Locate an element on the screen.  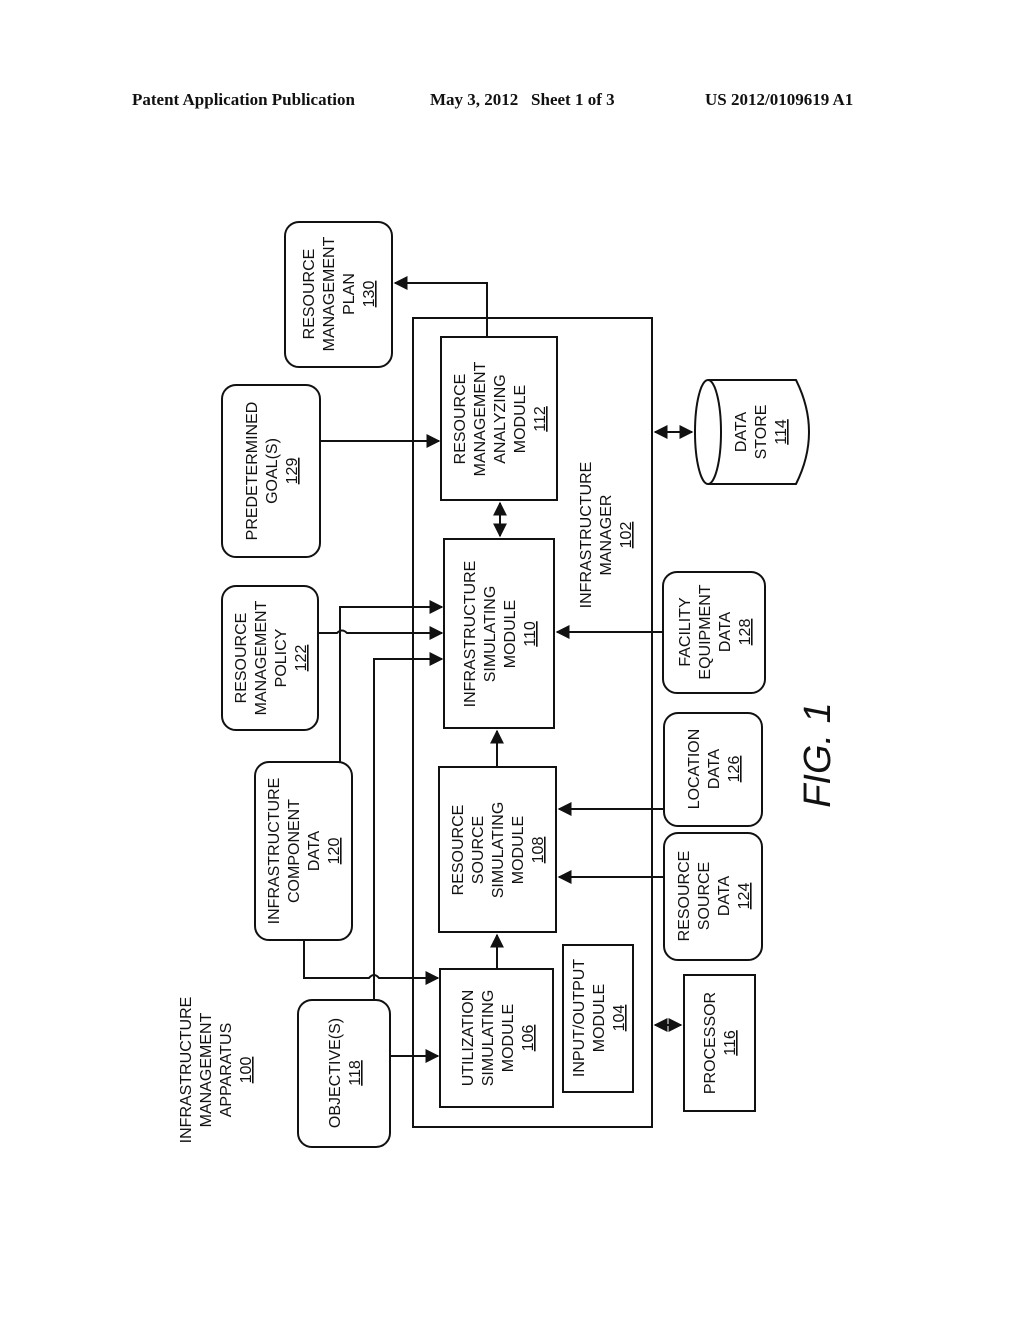
label-line: APPARATUS is located at coordinates (226, 1070).